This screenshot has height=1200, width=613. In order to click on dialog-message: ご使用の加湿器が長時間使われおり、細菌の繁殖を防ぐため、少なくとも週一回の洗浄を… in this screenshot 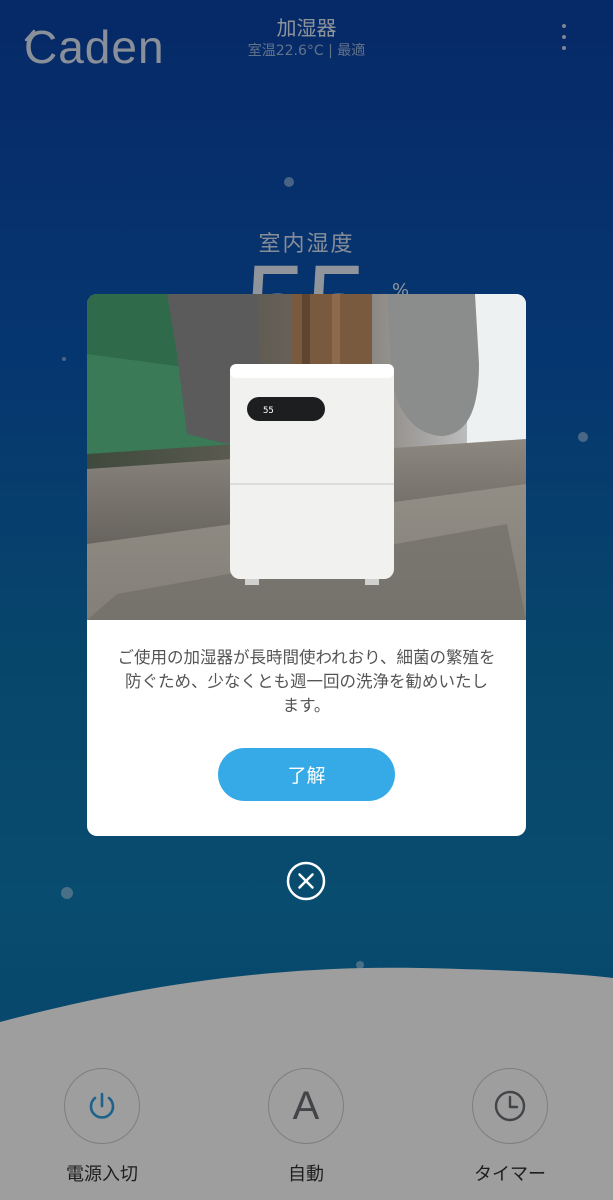, I will do `click(306, 681)`.